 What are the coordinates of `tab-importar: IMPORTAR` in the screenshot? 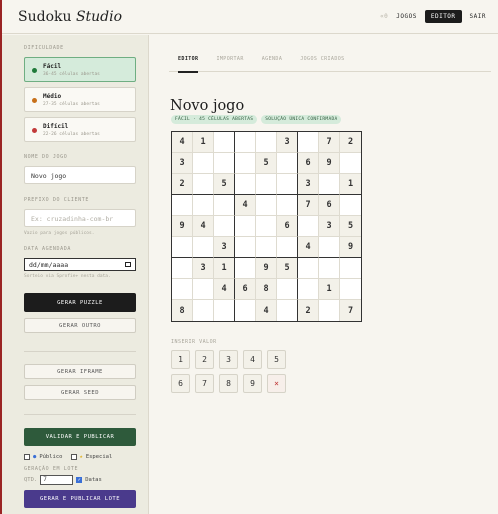 It's located at (229, 61).